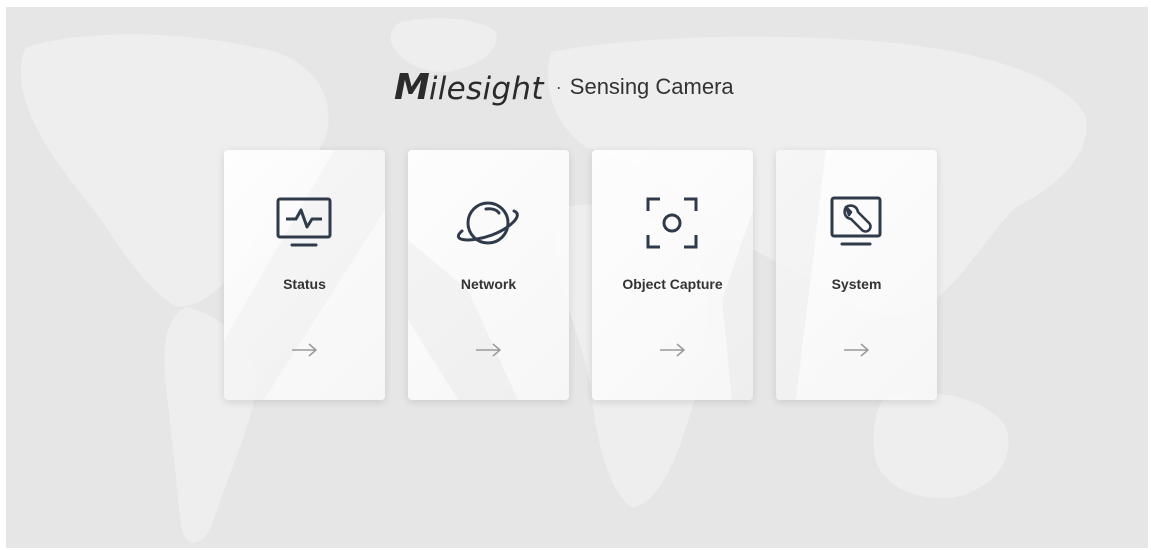 The height and width of the screenshot is (550, 1151). What do you see at coordinates (651, 86) in the screenshot?
I see `product-name: Sensing Camera` at bounding box center [651, 86].